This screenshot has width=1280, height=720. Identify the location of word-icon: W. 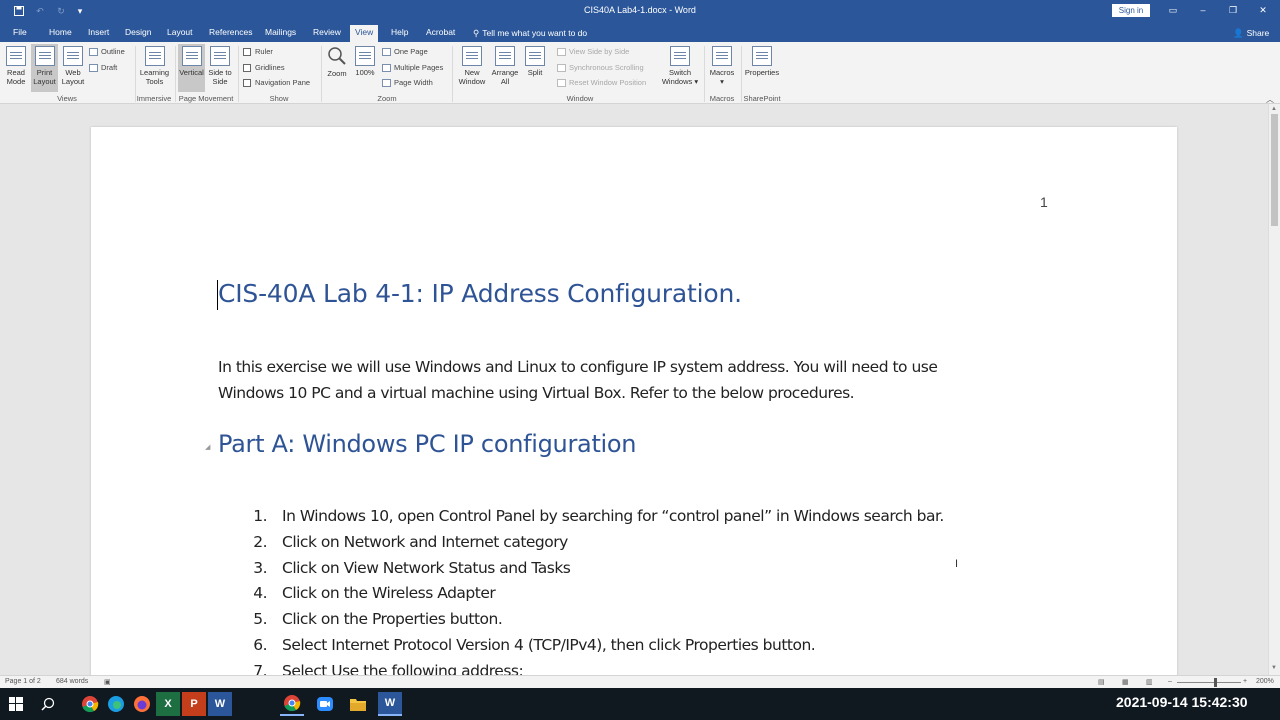
(220, 704).